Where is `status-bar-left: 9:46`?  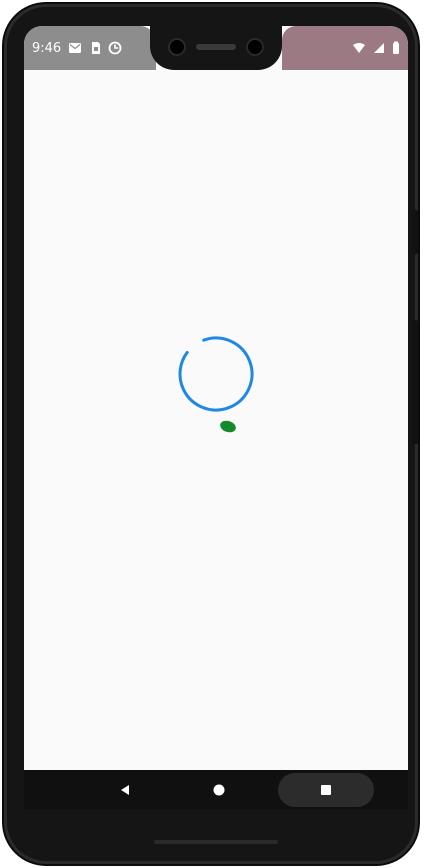
status-bar-left: 9:46 is located at coordinates (90, 48).